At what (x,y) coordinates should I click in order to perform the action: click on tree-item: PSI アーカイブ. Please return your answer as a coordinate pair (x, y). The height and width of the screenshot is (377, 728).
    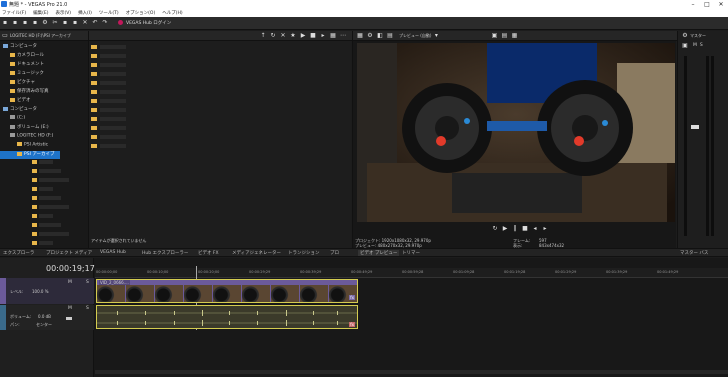
    Looking at the image, I should click on (30, 155).